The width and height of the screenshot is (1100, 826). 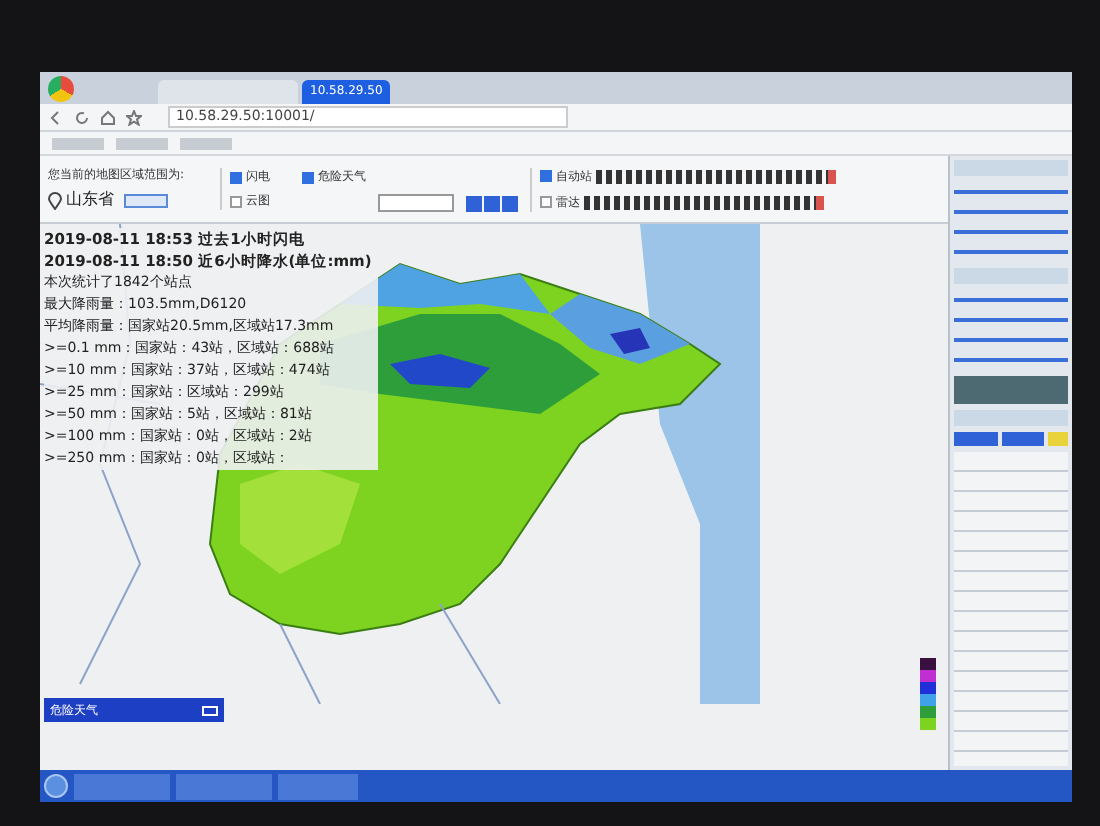 I want to click on location-pin-icon, so click(x=55, y=200).